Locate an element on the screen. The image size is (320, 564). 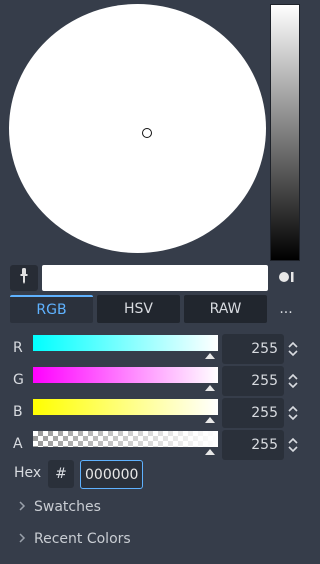
hex-label: Hex is located at coordinates (28, 473).